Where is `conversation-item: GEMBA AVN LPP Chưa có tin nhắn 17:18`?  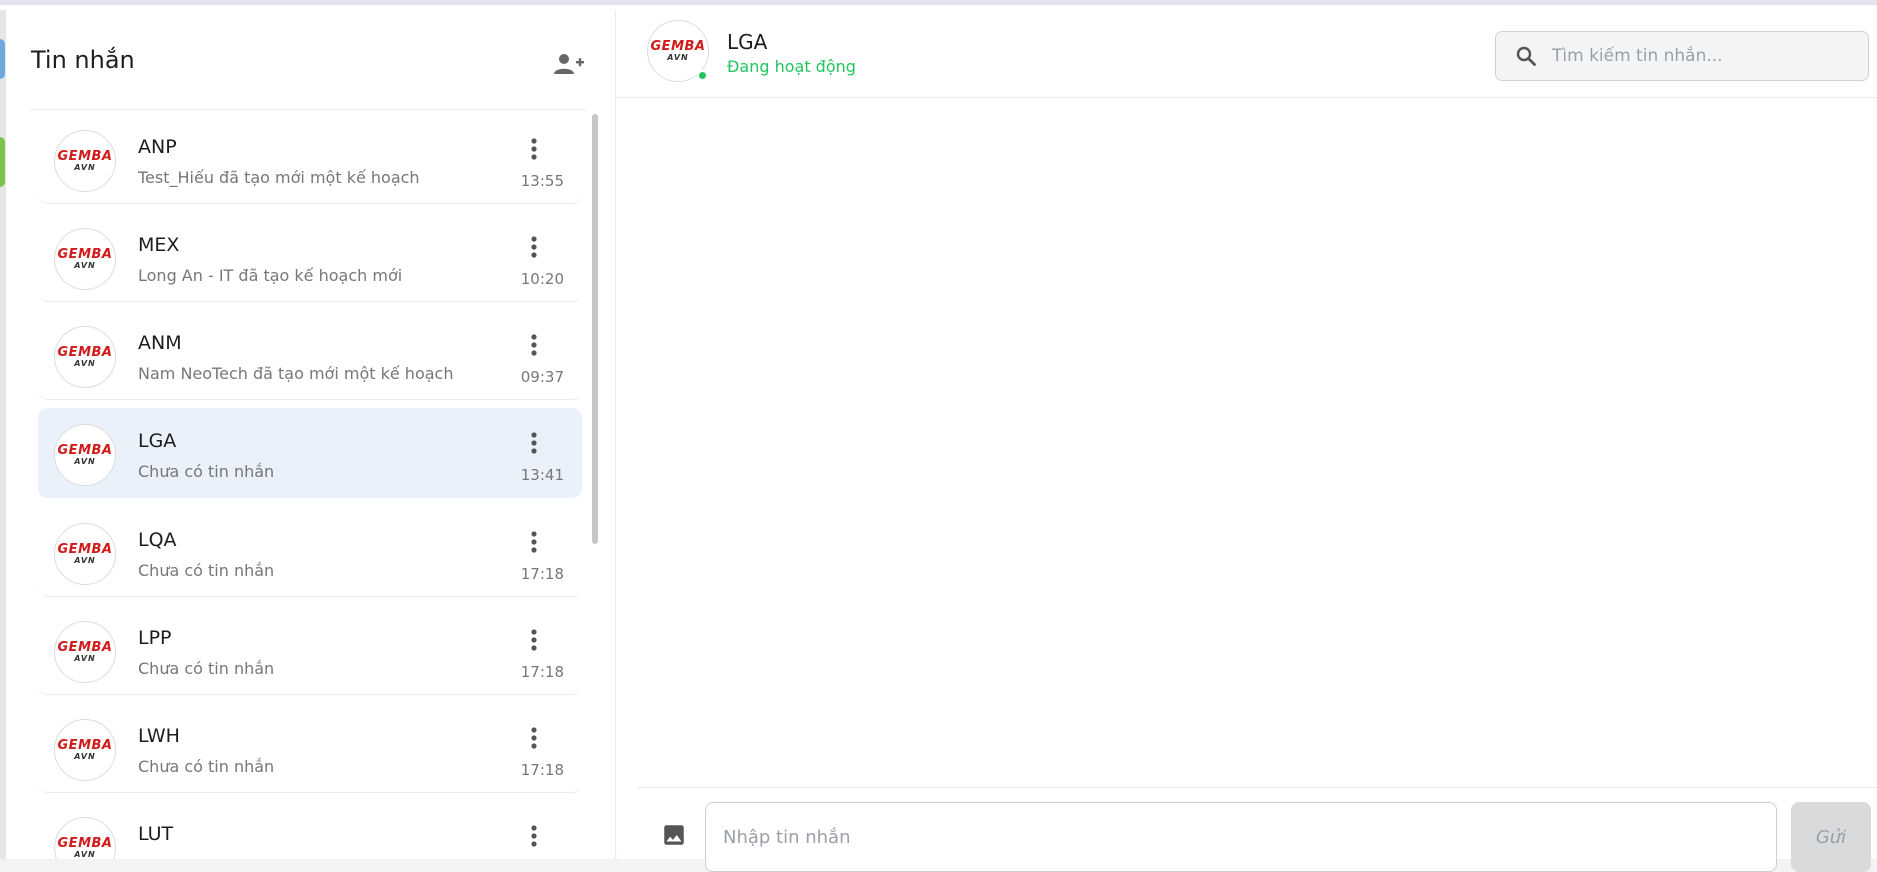 conversation-item: GEMBA AVN LPP Chưa có tin nhắn 17:18 is located at coordinates (310, 650).